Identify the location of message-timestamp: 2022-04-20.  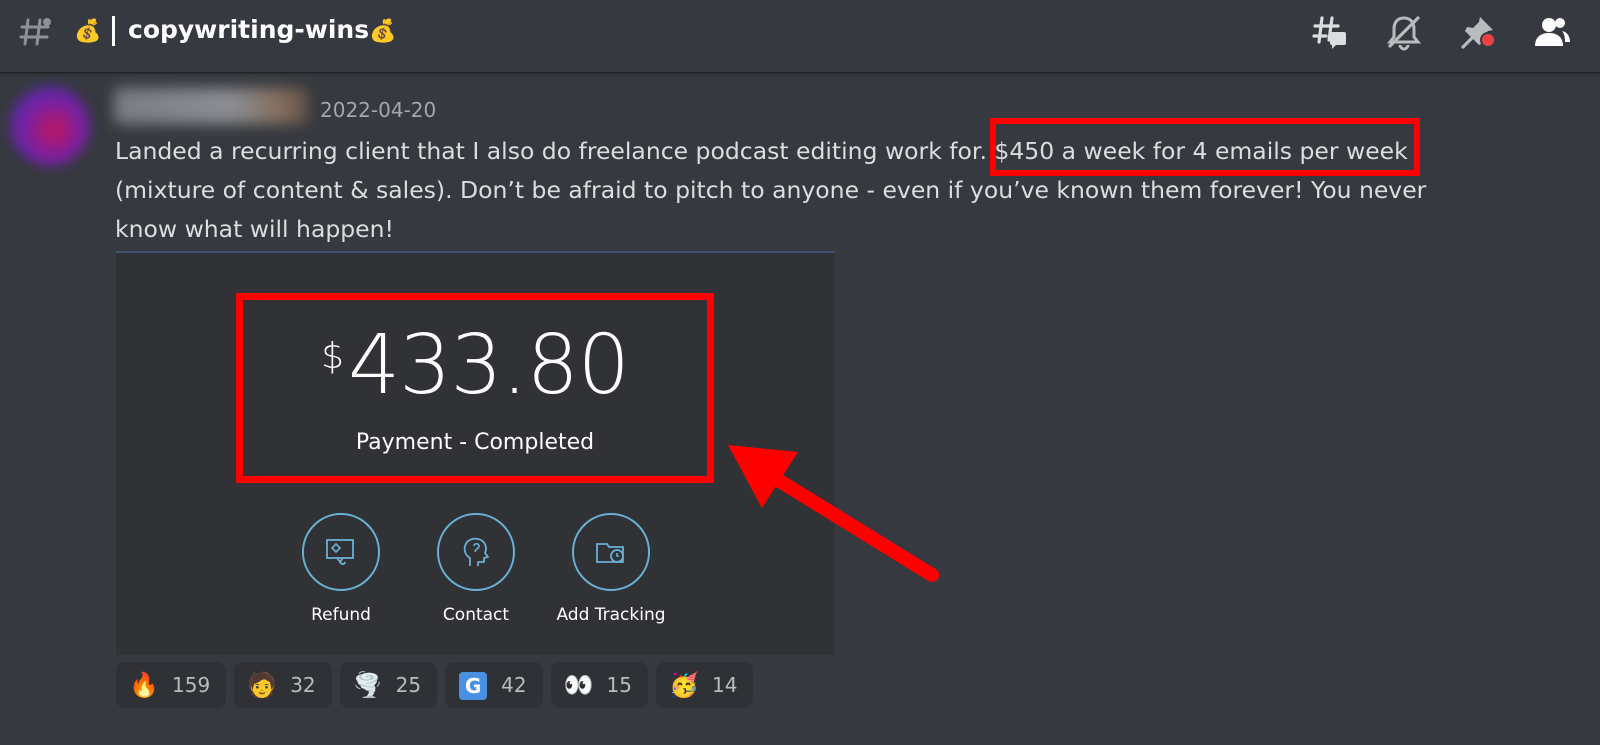
(378, 110).